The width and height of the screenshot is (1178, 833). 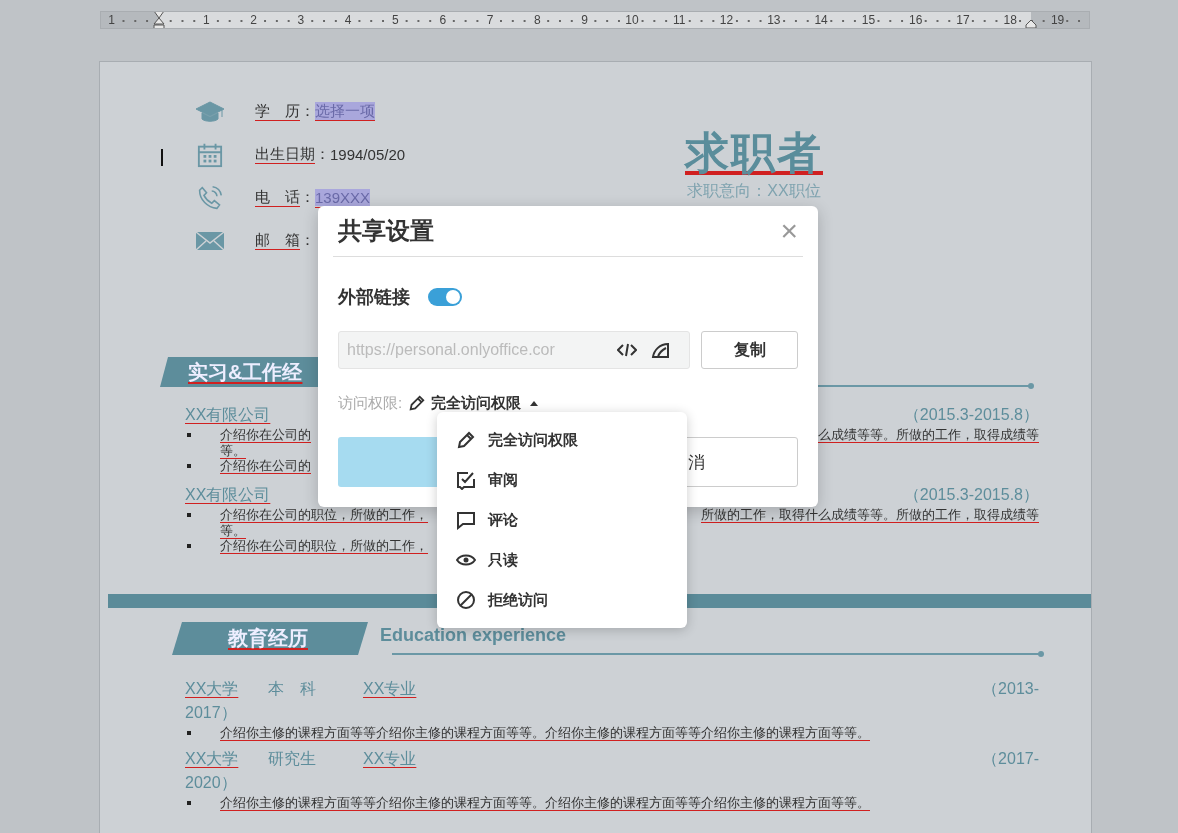 What do you see at coordinates (253, 20) in the screenshot?
I see `ruler-number: 2` at bounding box center [253, 20].